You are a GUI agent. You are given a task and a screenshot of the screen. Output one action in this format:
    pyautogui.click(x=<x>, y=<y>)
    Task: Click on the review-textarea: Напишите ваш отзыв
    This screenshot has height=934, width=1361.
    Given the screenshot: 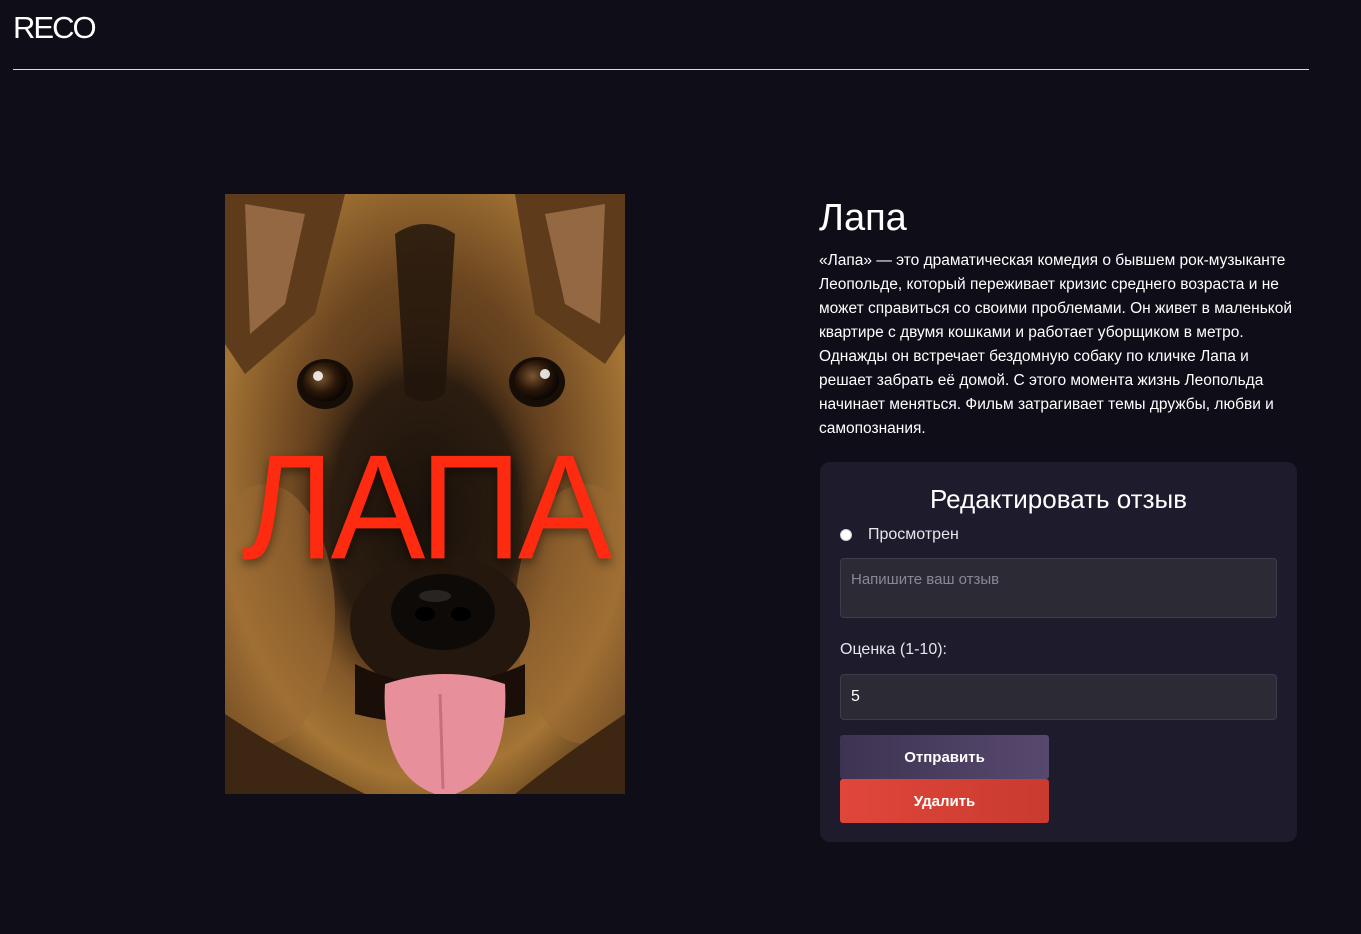 What is the action you would take?
    pyautogui.click(x=1058, y=588)
    